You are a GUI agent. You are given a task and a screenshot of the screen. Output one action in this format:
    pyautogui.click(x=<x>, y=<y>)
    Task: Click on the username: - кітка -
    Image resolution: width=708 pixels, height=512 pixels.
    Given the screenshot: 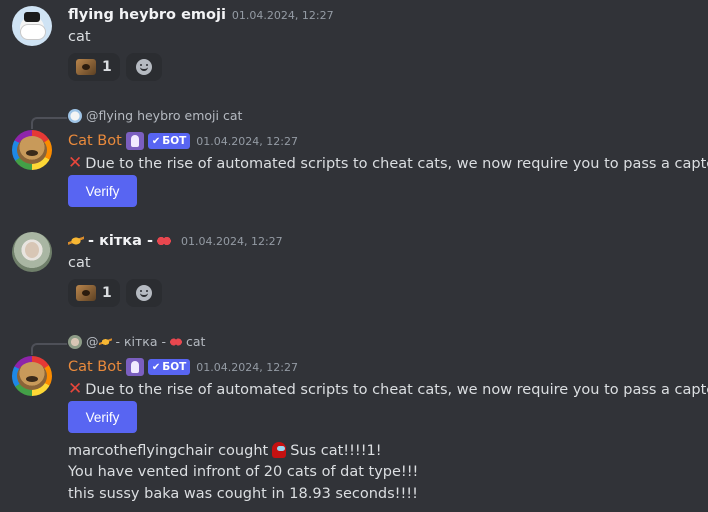 What is the action you would take?
    pyautogui.click(x=120, y=241)
    